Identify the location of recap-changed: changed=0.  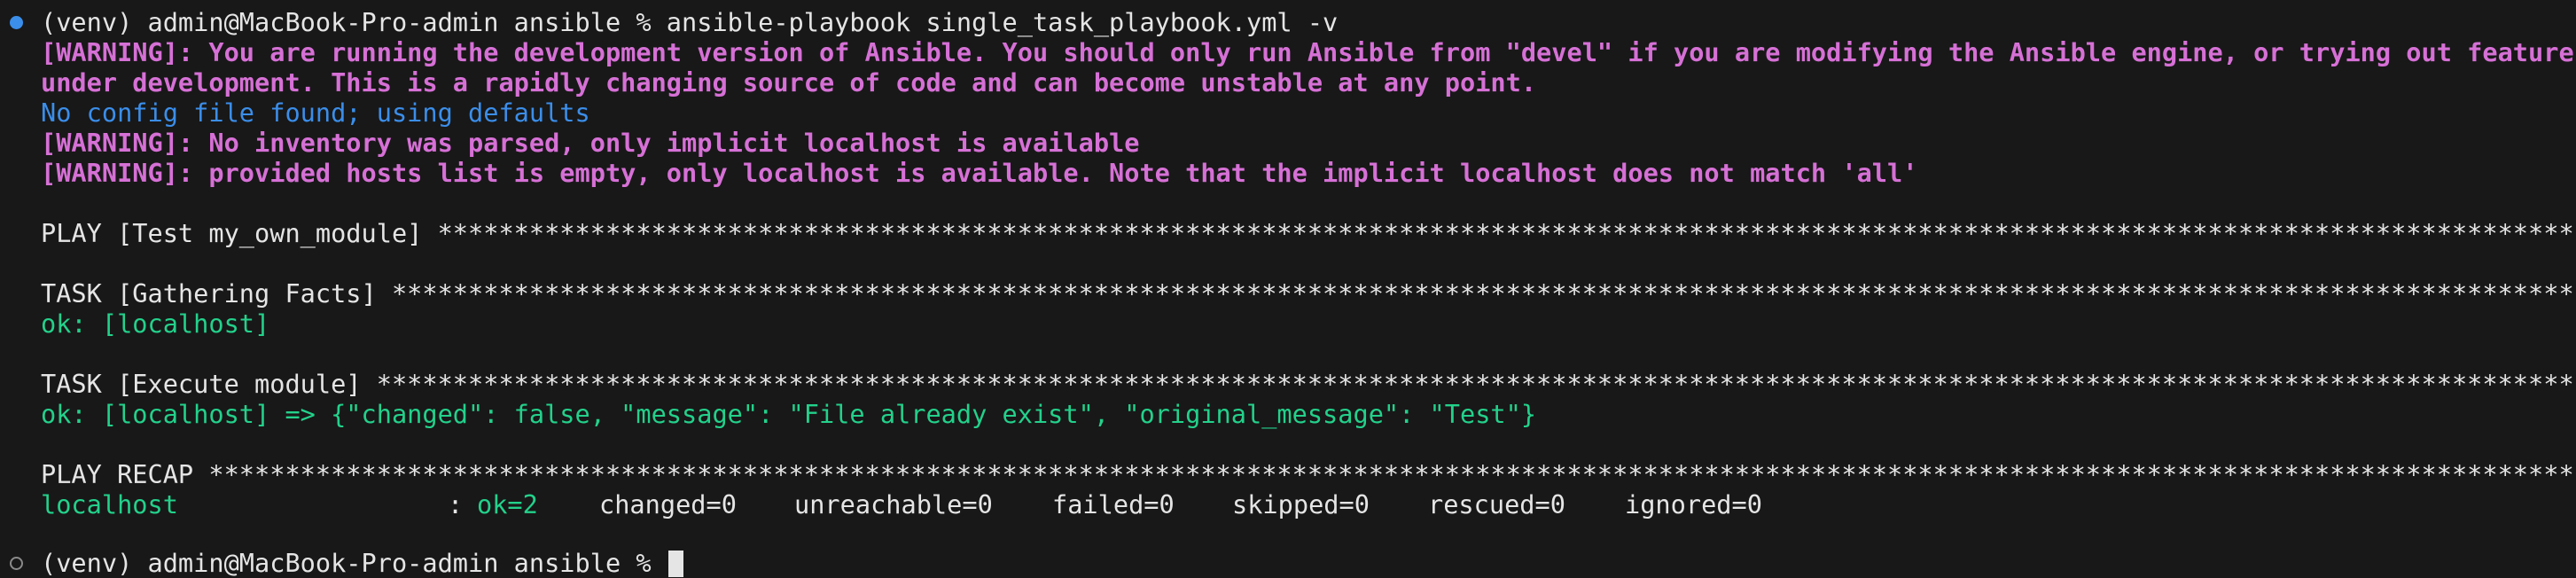
(668, 504).